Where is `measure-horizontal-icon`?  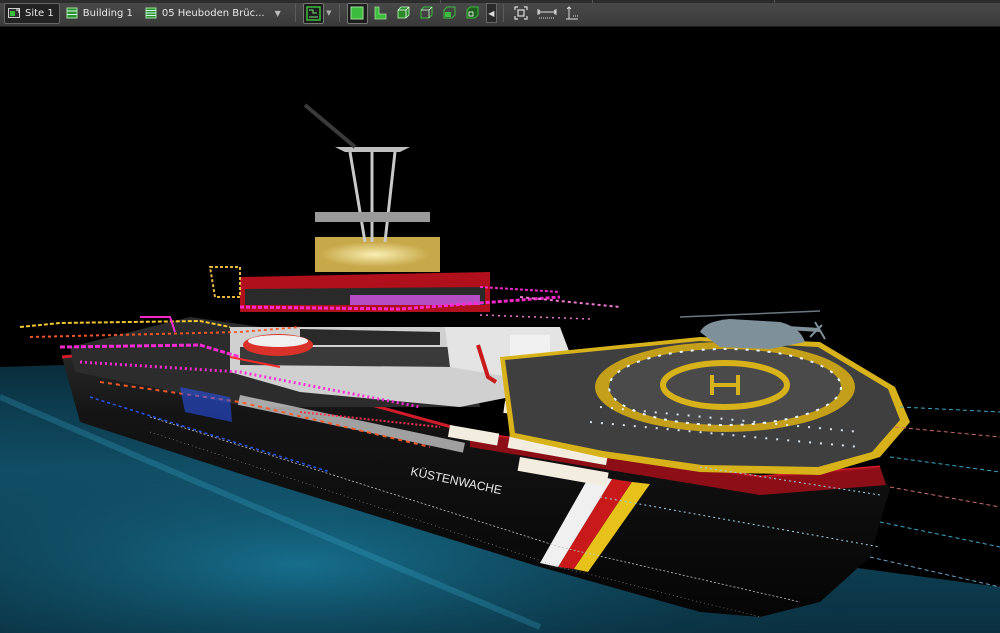 measure-horizontal-icon is located at coordinates (547, 14).